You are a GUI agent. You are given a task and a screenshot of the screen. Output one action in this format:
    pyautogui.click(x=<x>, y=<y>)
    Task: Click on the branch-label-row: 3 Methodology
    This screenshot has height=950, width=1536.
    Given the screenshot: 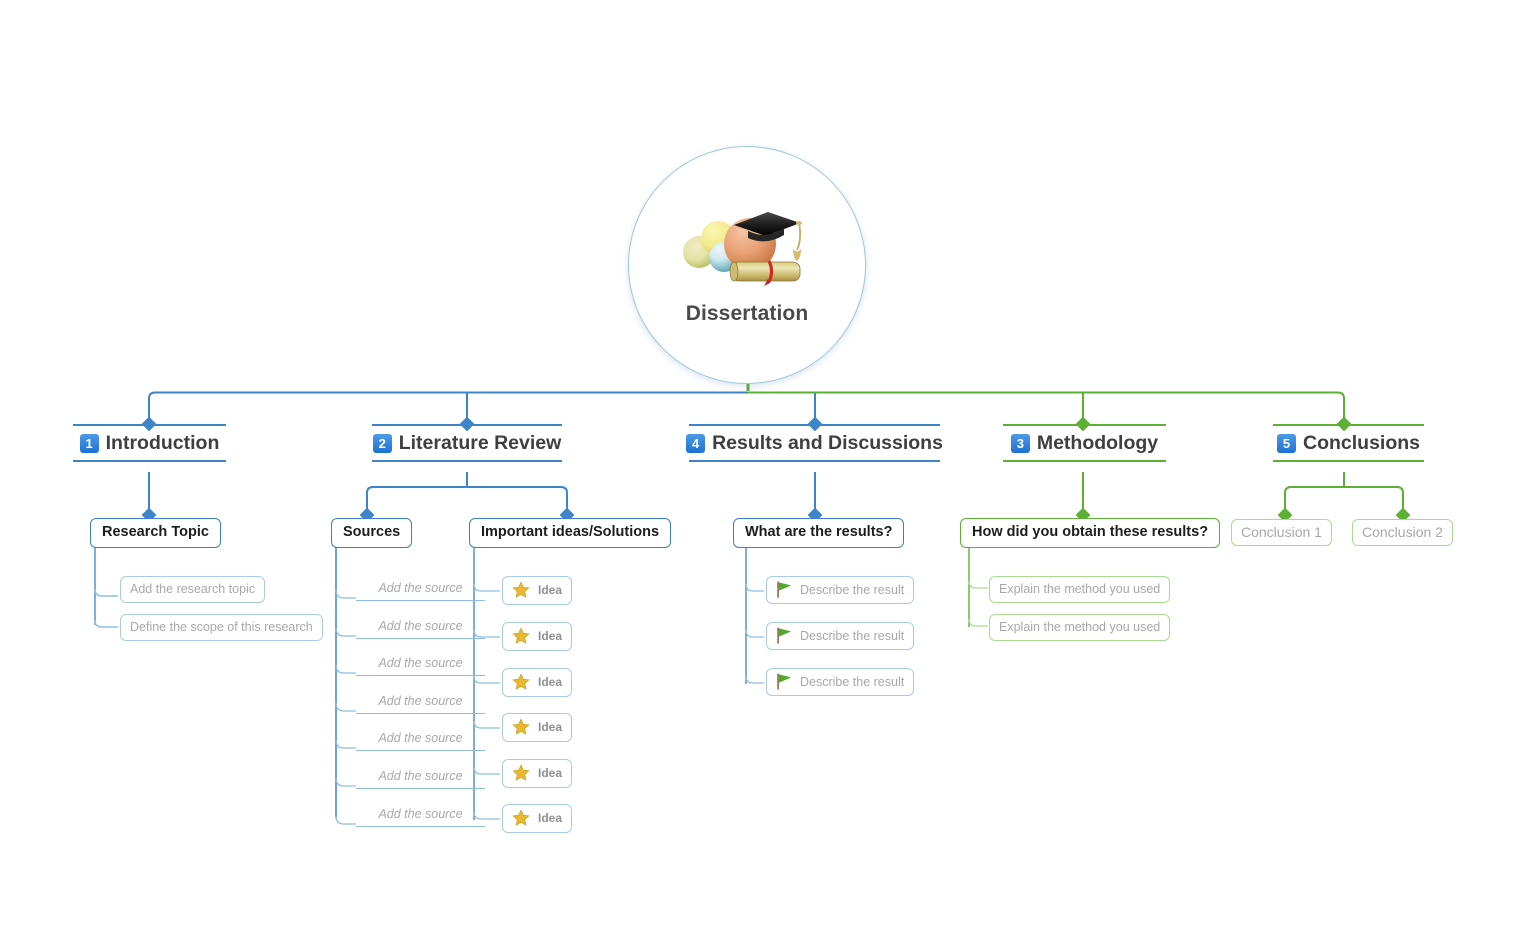 What is the action you would take?
    pyautogui.click(x=1084, y=443)
    